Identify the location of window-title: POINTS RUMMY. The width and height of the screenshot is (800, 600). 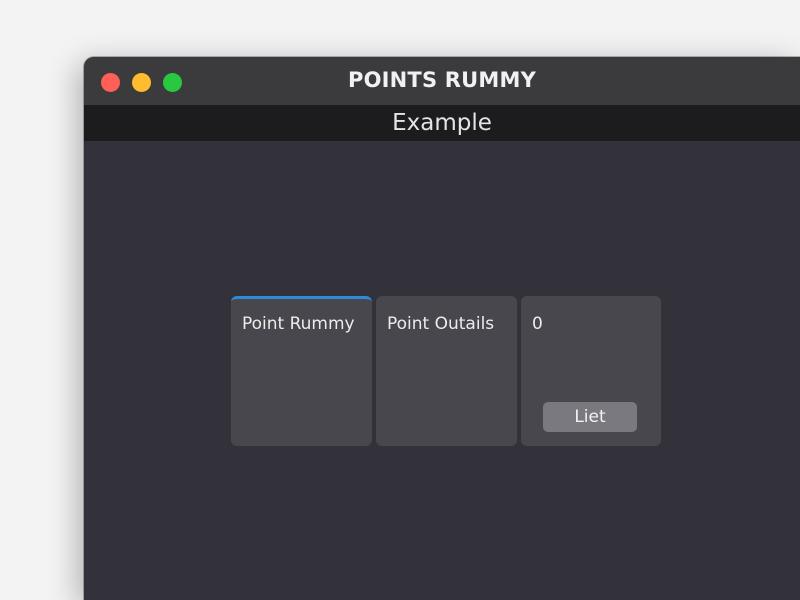
(442, 80).